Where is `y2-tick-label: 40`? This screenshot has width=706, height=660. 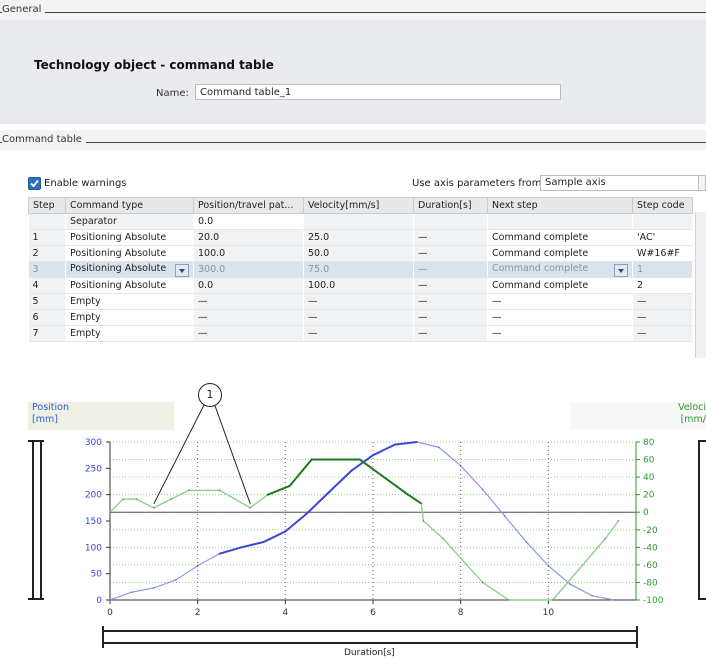
y2-tick-label: 40 is located at coordinates (649, 478).